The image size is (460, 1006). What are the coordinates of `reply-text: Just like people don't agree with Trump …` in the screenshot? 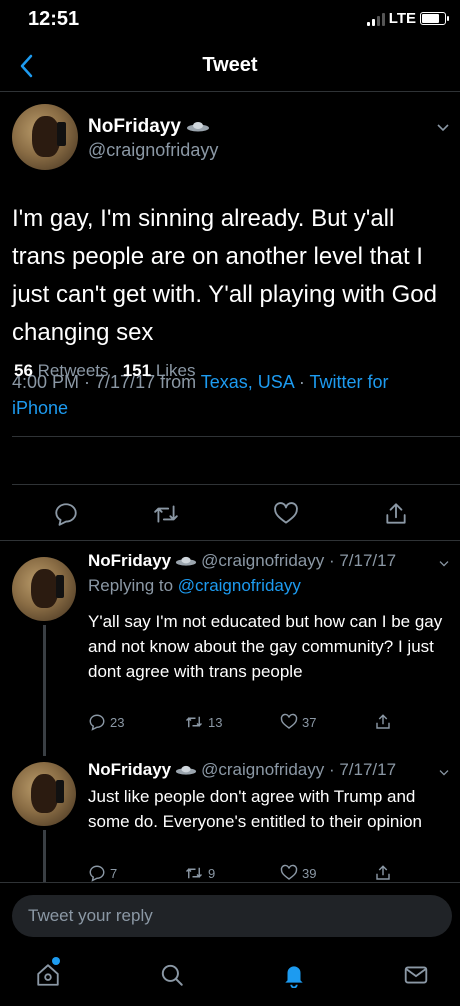 It's located at (255, 809).